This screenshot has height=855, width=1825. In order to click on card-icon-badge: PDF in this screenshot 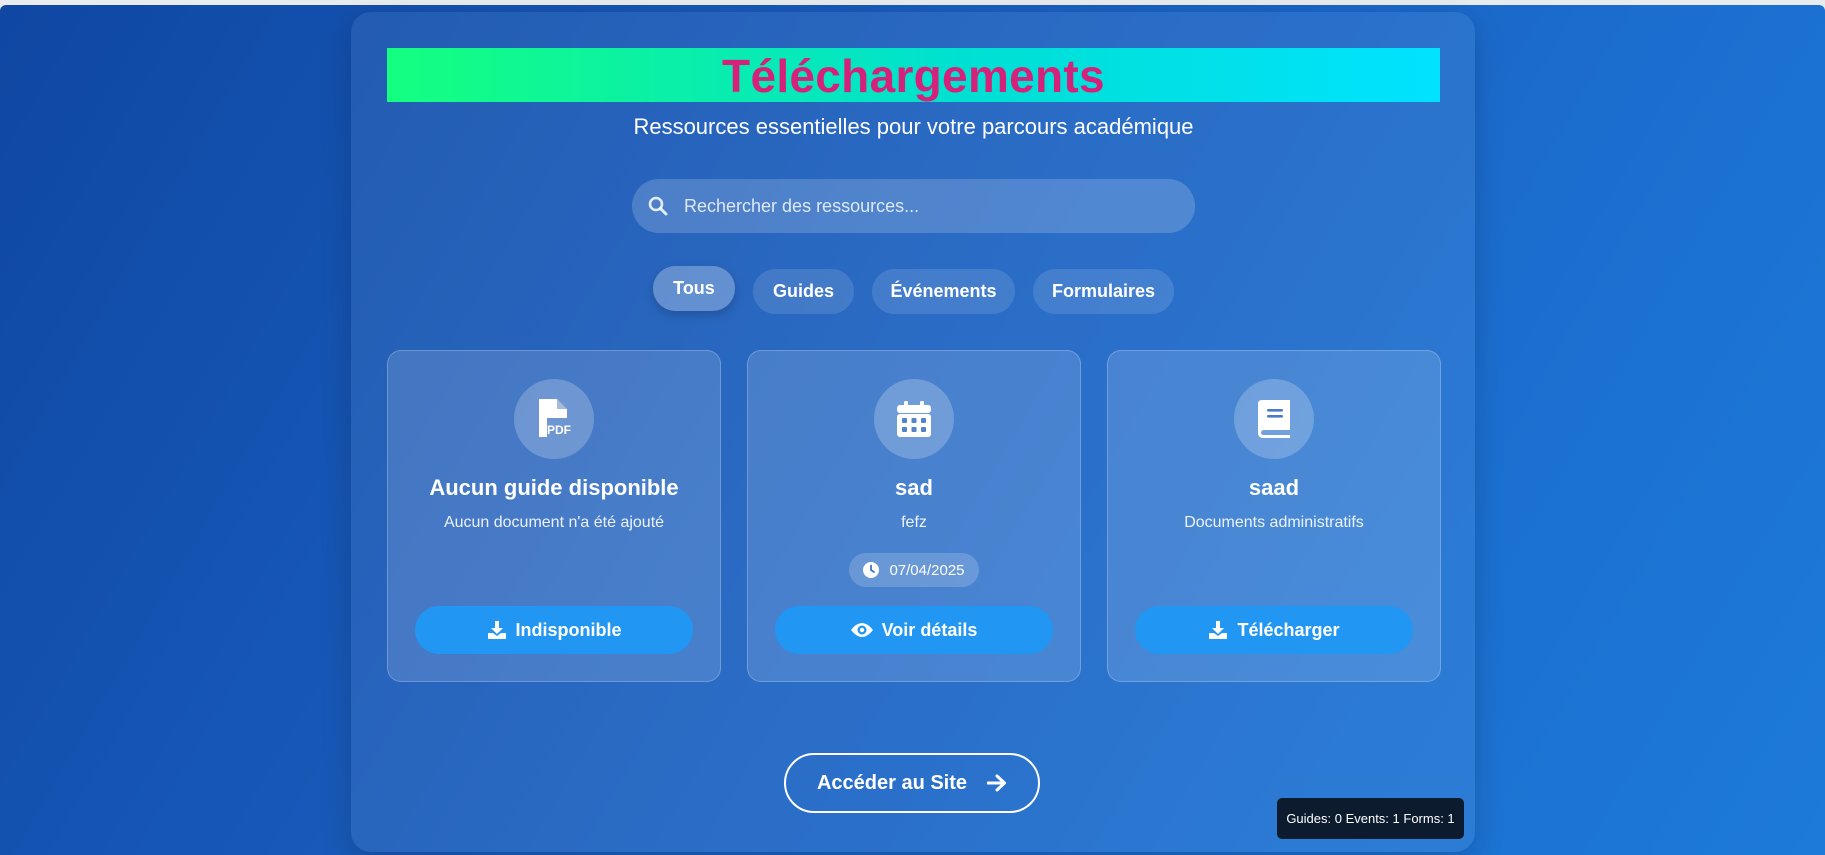, I will do `click(554, 419)`.